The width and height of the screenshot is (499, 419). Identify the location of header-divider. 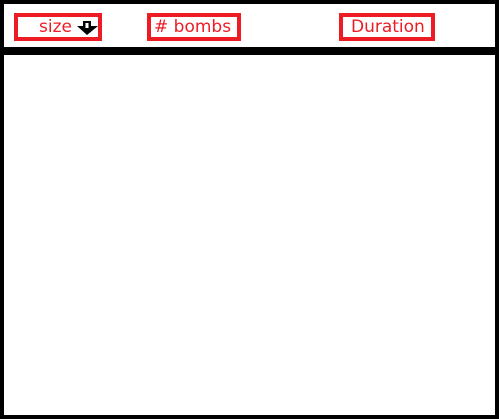
(249, 51).